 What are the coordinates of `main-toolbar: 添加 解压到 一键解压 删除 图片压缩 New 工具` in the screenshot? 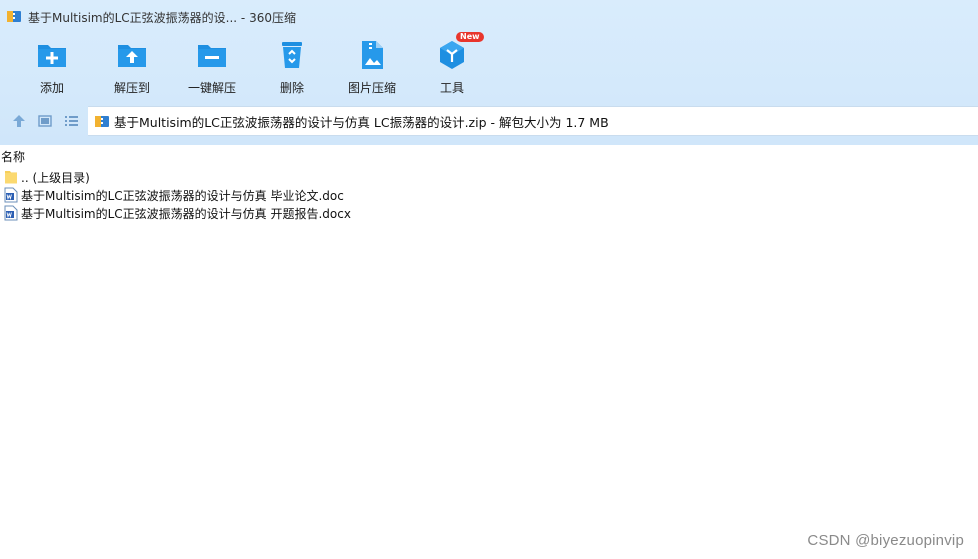 It's located at (489, 65).